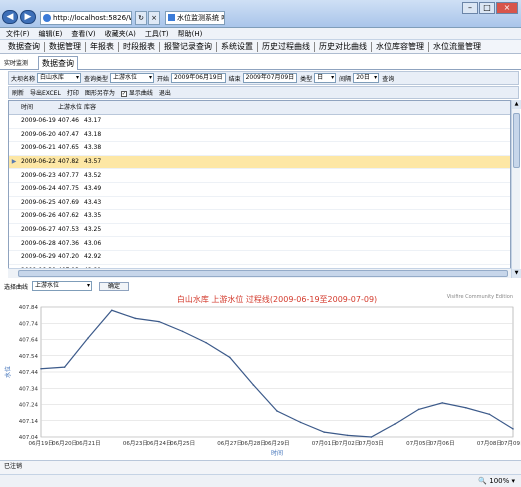 This screenshot has width=521, height=487. I want to click on table-row: 2009-06-27 407.53 43.25, so click(259, 231).